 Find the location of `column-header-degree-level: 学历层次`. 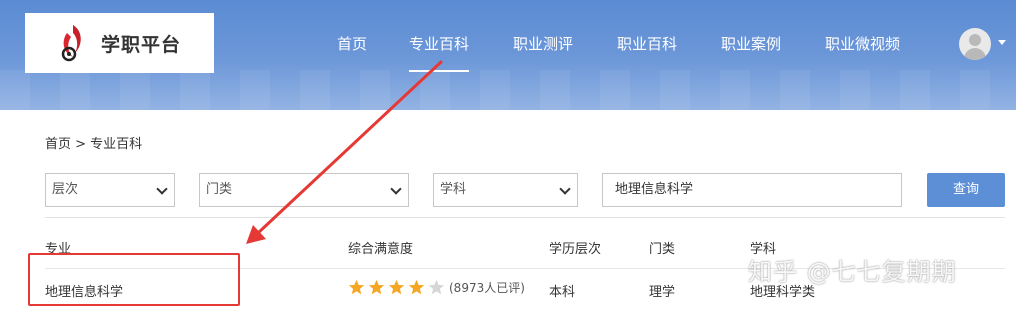

column-header-degree-level: 学历层次 is located at coordinates (575, 249).